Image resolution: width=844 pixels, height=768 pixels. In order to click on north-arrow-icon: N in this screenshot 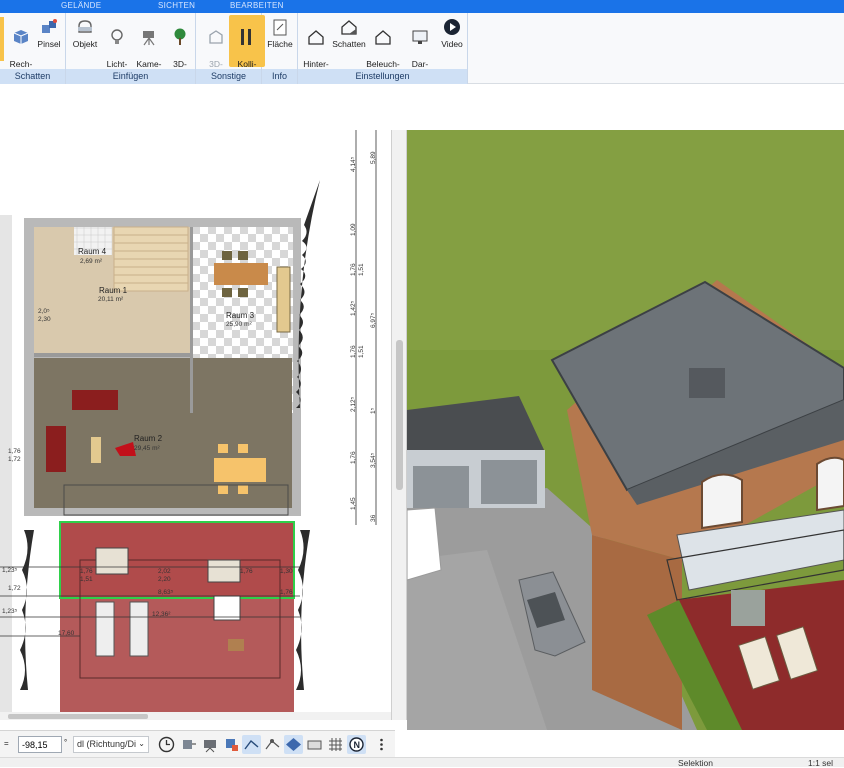, I will do `click(356, 744)`.